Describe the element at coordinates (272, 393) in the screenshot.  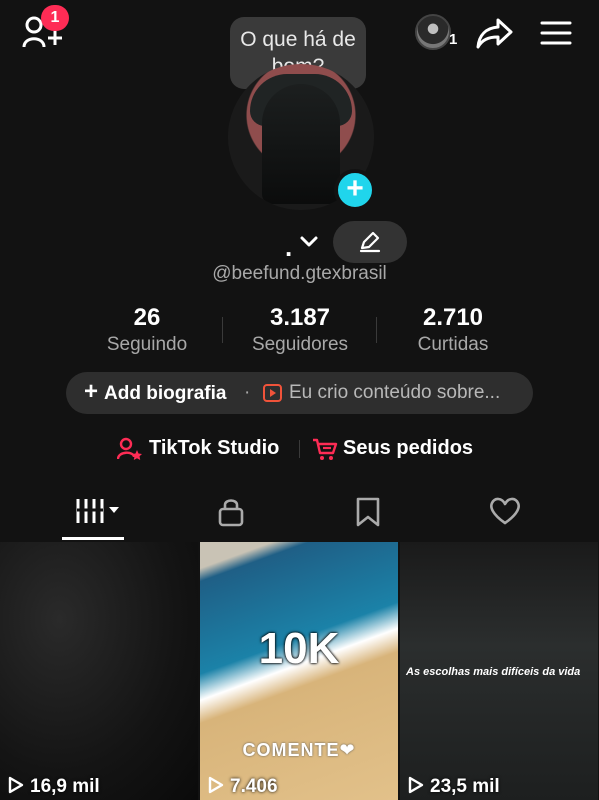
I see `video-play-icon` at that location.